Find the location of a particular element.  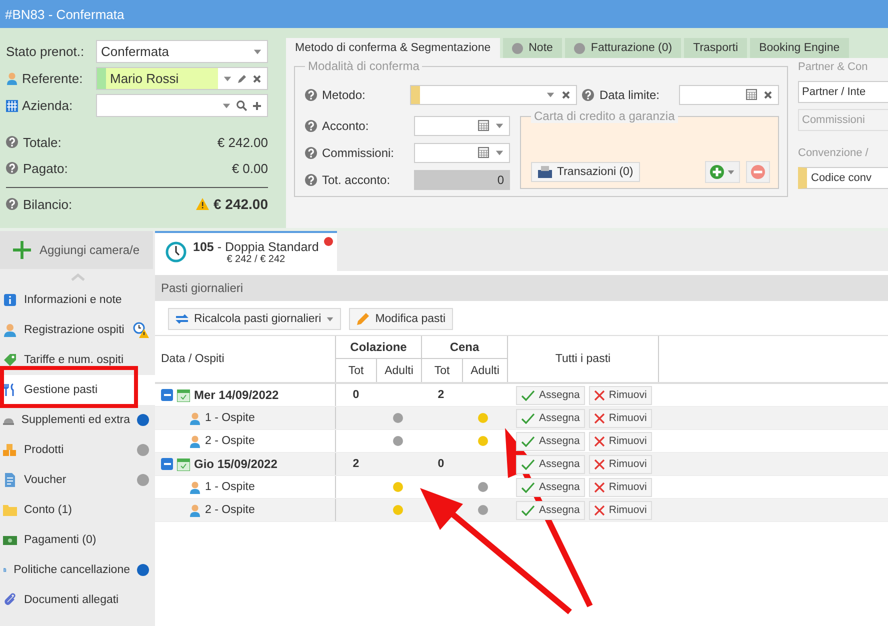

tab: Booking Engine is located at coordinates (799, 48).